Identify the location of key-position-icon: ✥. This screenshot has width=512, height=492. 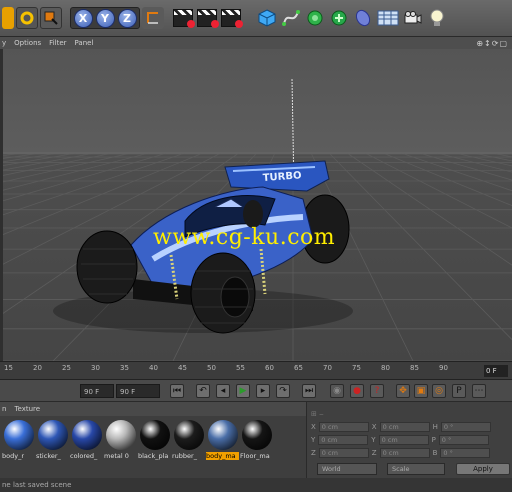
(403, 391).